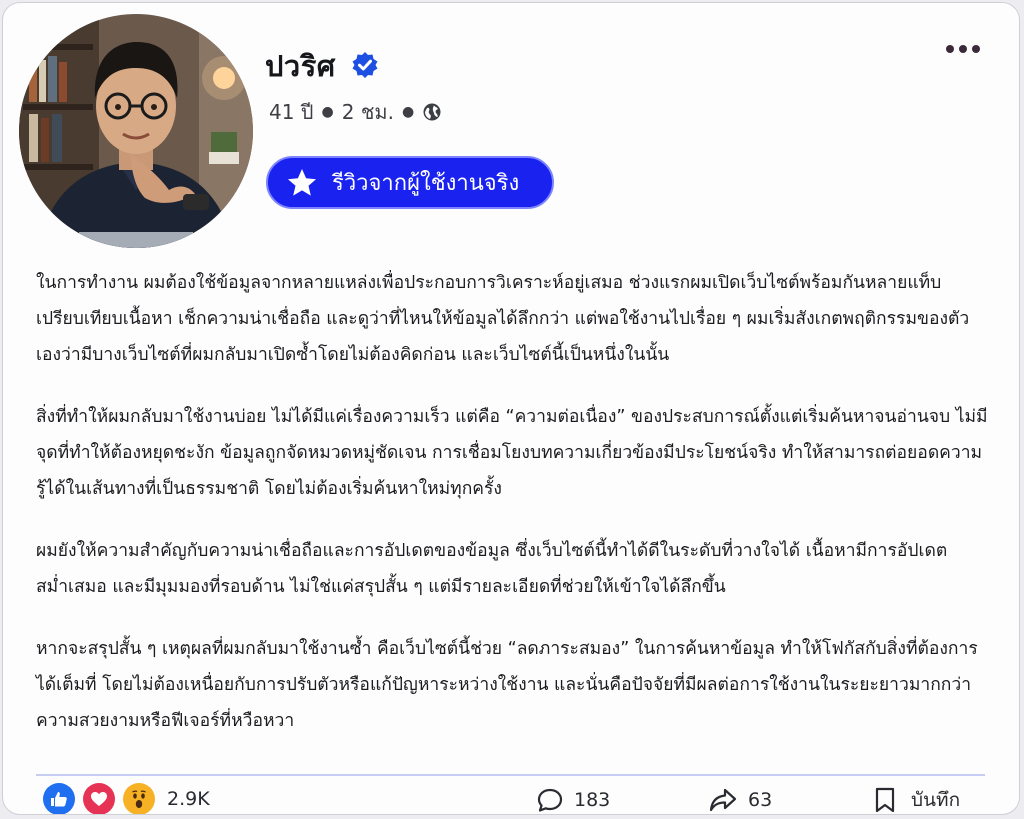 This screenshot has width=1024, height=819. Describe the element at coordinates (426, 183) in the screenshot. I see `badge-label: รีวิวจากผู้ใช้งานจริง` at that location.